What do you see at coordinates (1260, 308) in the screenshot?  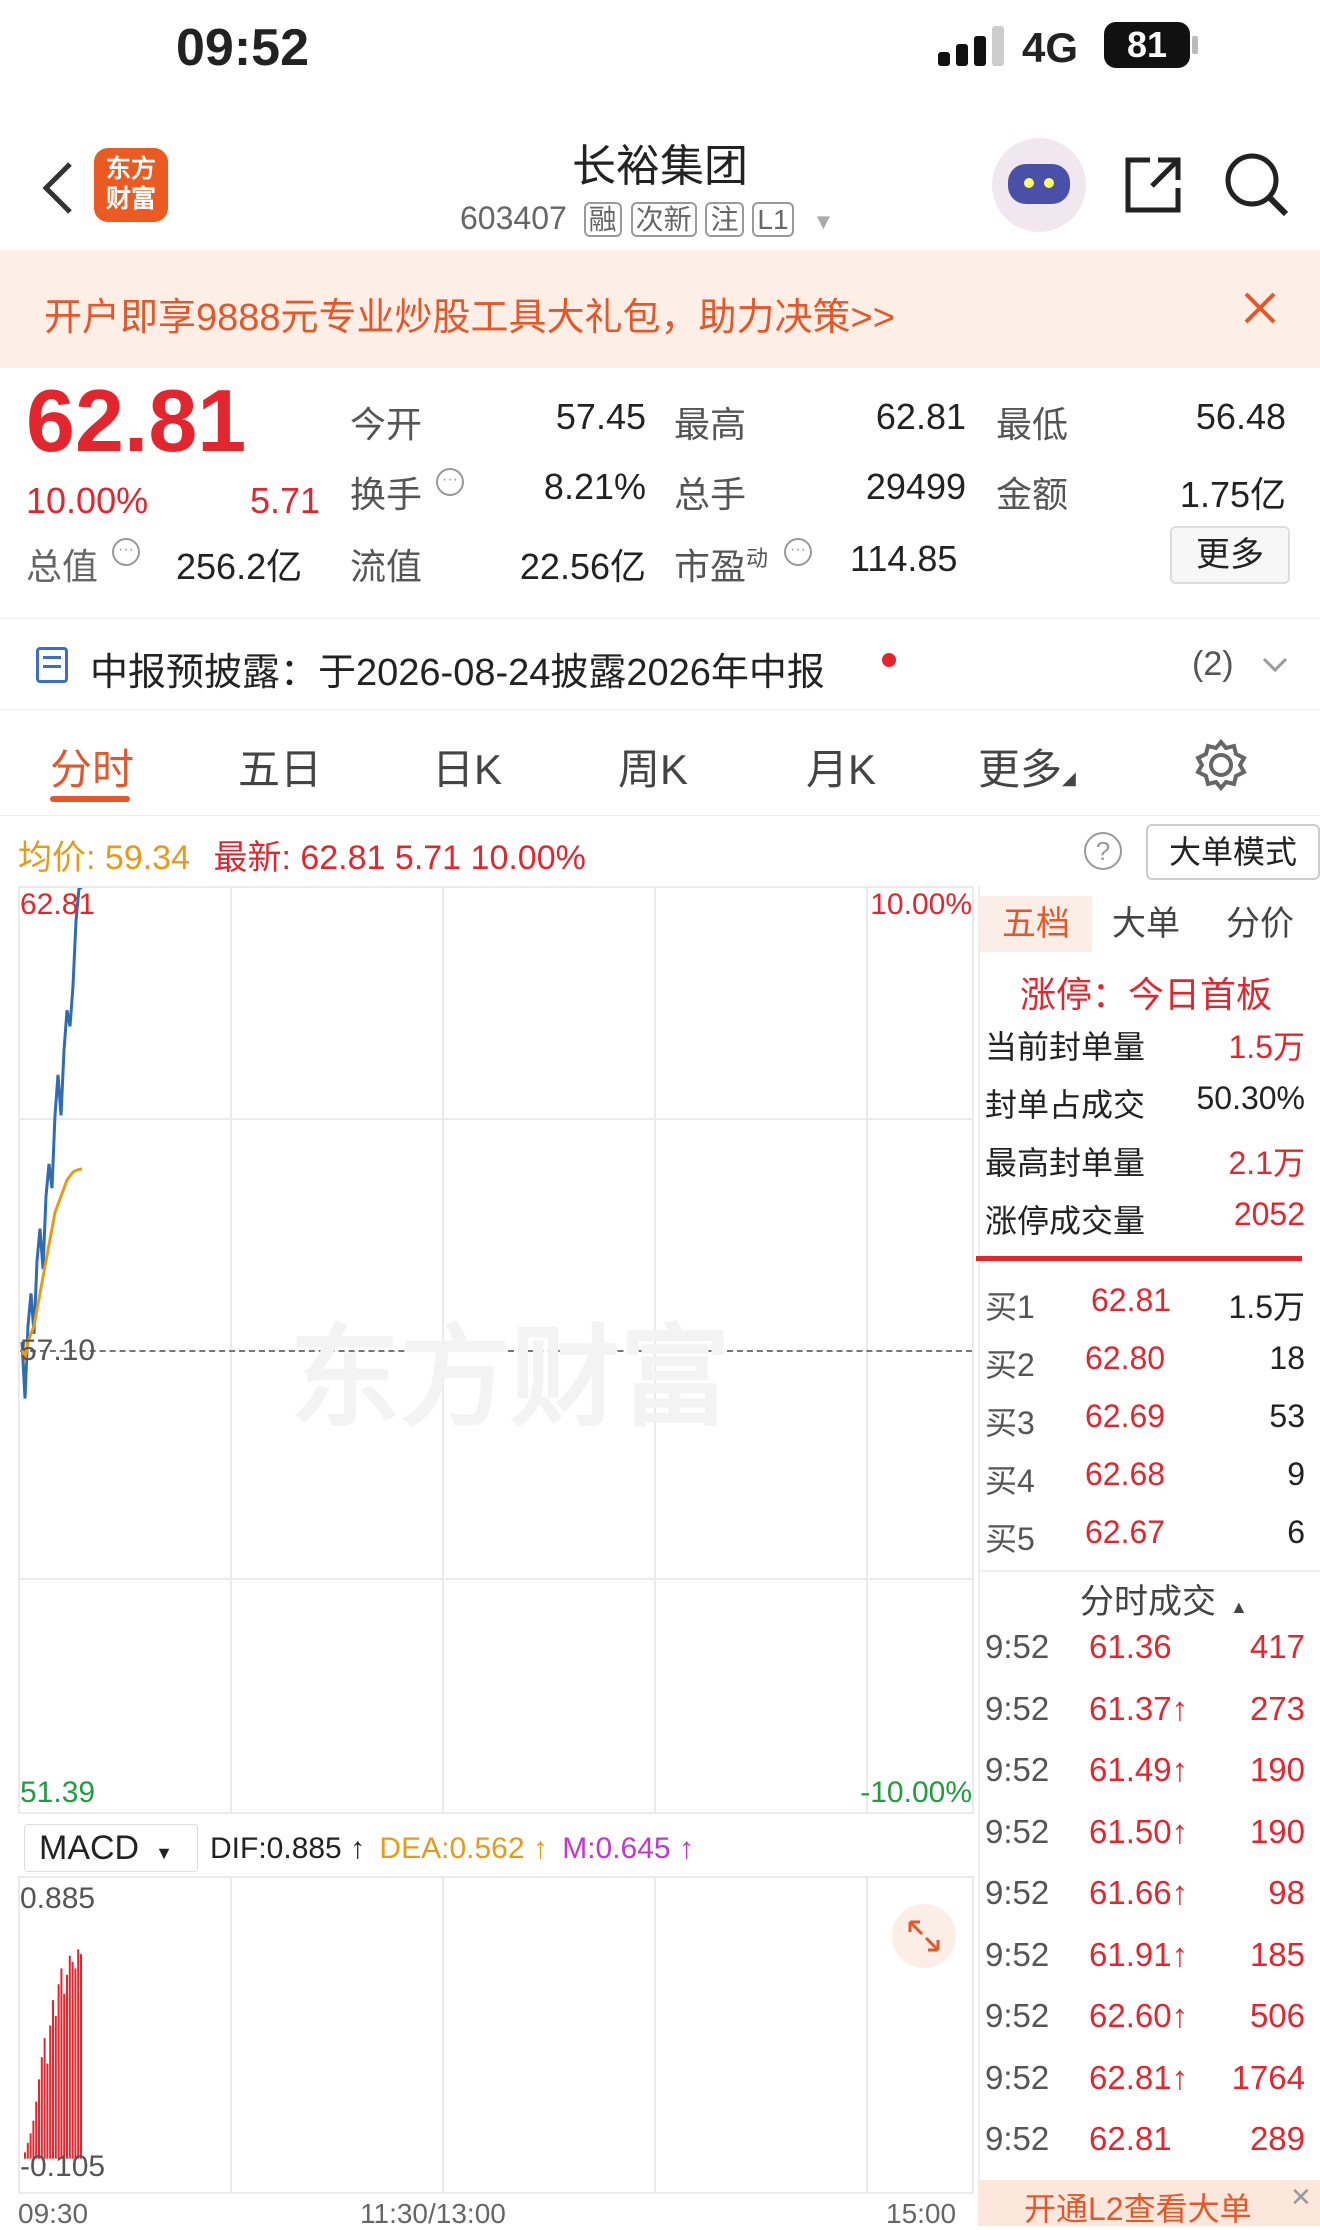 I see `close-icon` at bounding box center [1260, 308].